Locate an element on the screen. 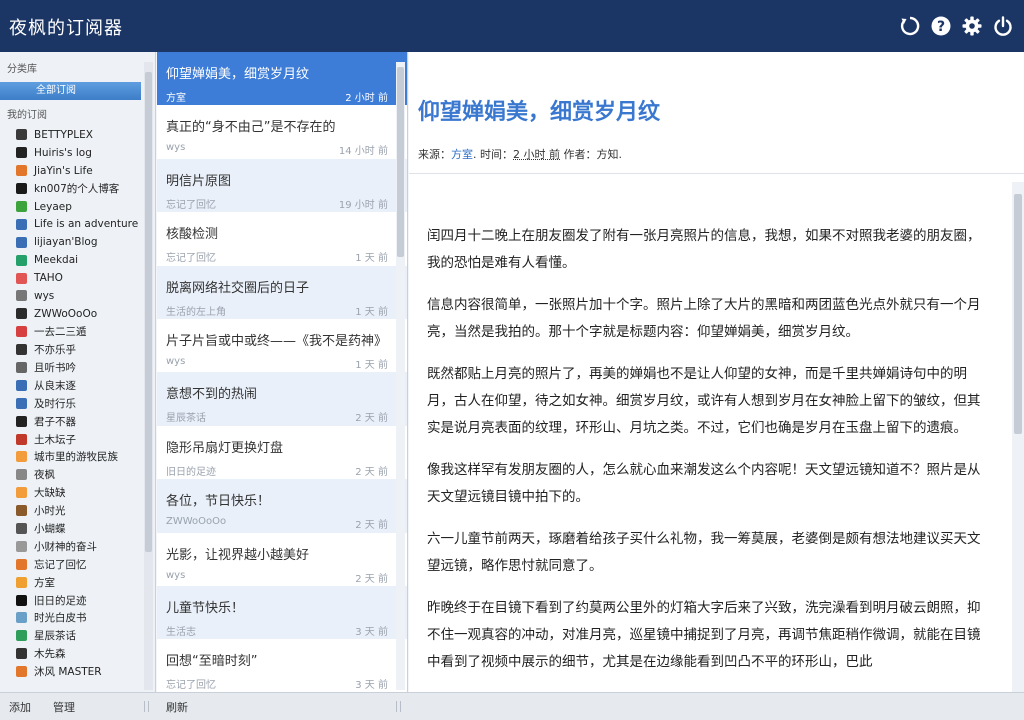  feed-item: 木先森 is located at coordinates (85, 654).